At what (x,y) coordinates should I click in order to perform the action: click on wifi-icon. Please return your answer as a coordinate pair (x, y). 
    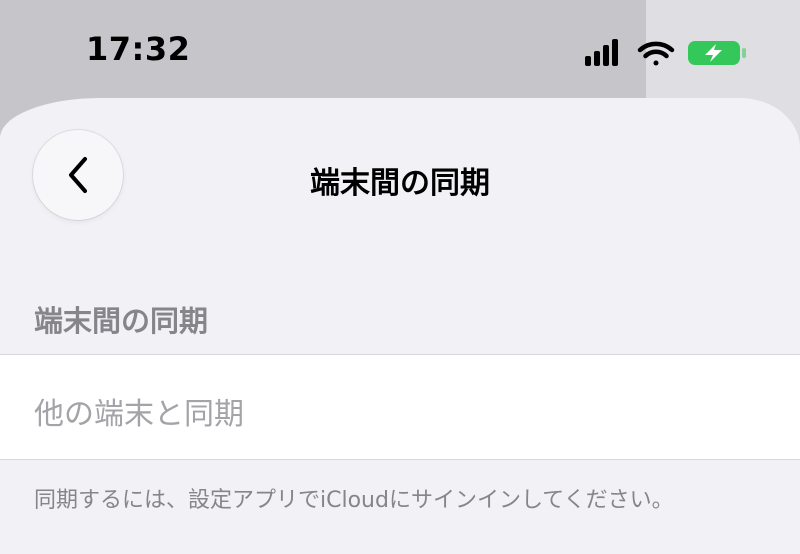
    Looking at the image, I should click on (656, 53).